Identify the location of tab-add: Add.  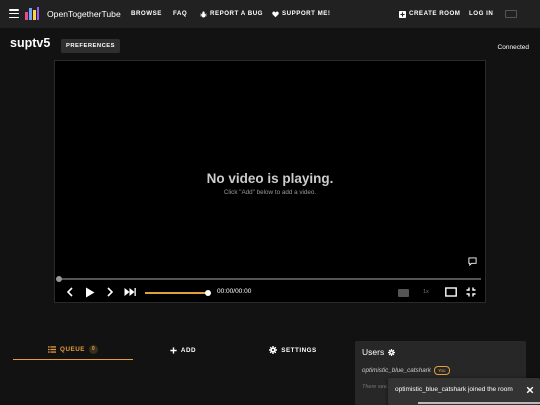
(183, 350).